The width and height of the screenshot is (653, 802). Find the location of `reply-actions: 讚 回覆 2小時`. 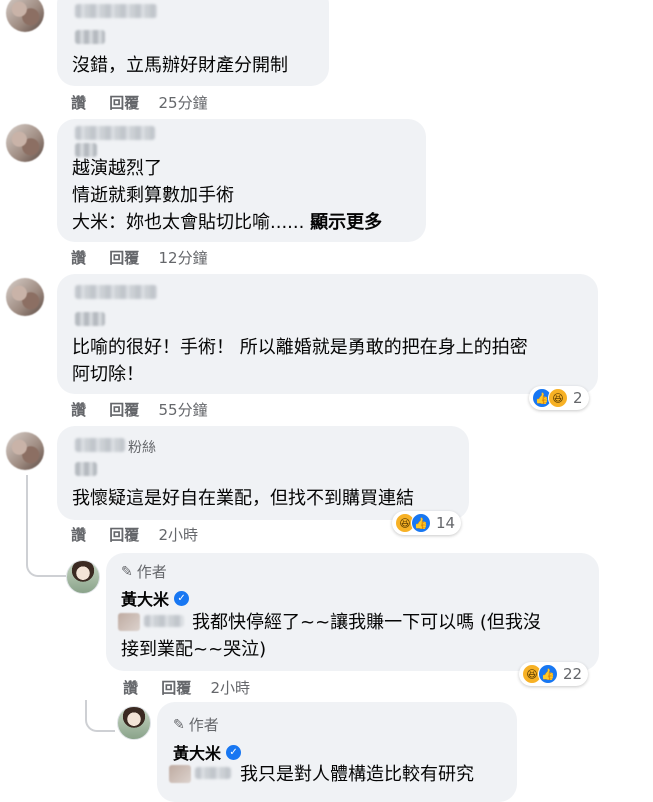

reply-actions: 讚 回覆 2小時 is located at coordinates (186, 687).